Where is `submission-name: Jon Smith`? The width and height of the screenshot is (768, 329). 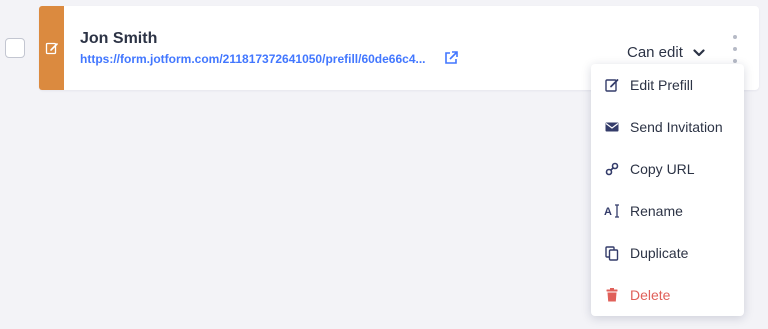
submission-name: Jon Smith is located at coordinates (119, 38).